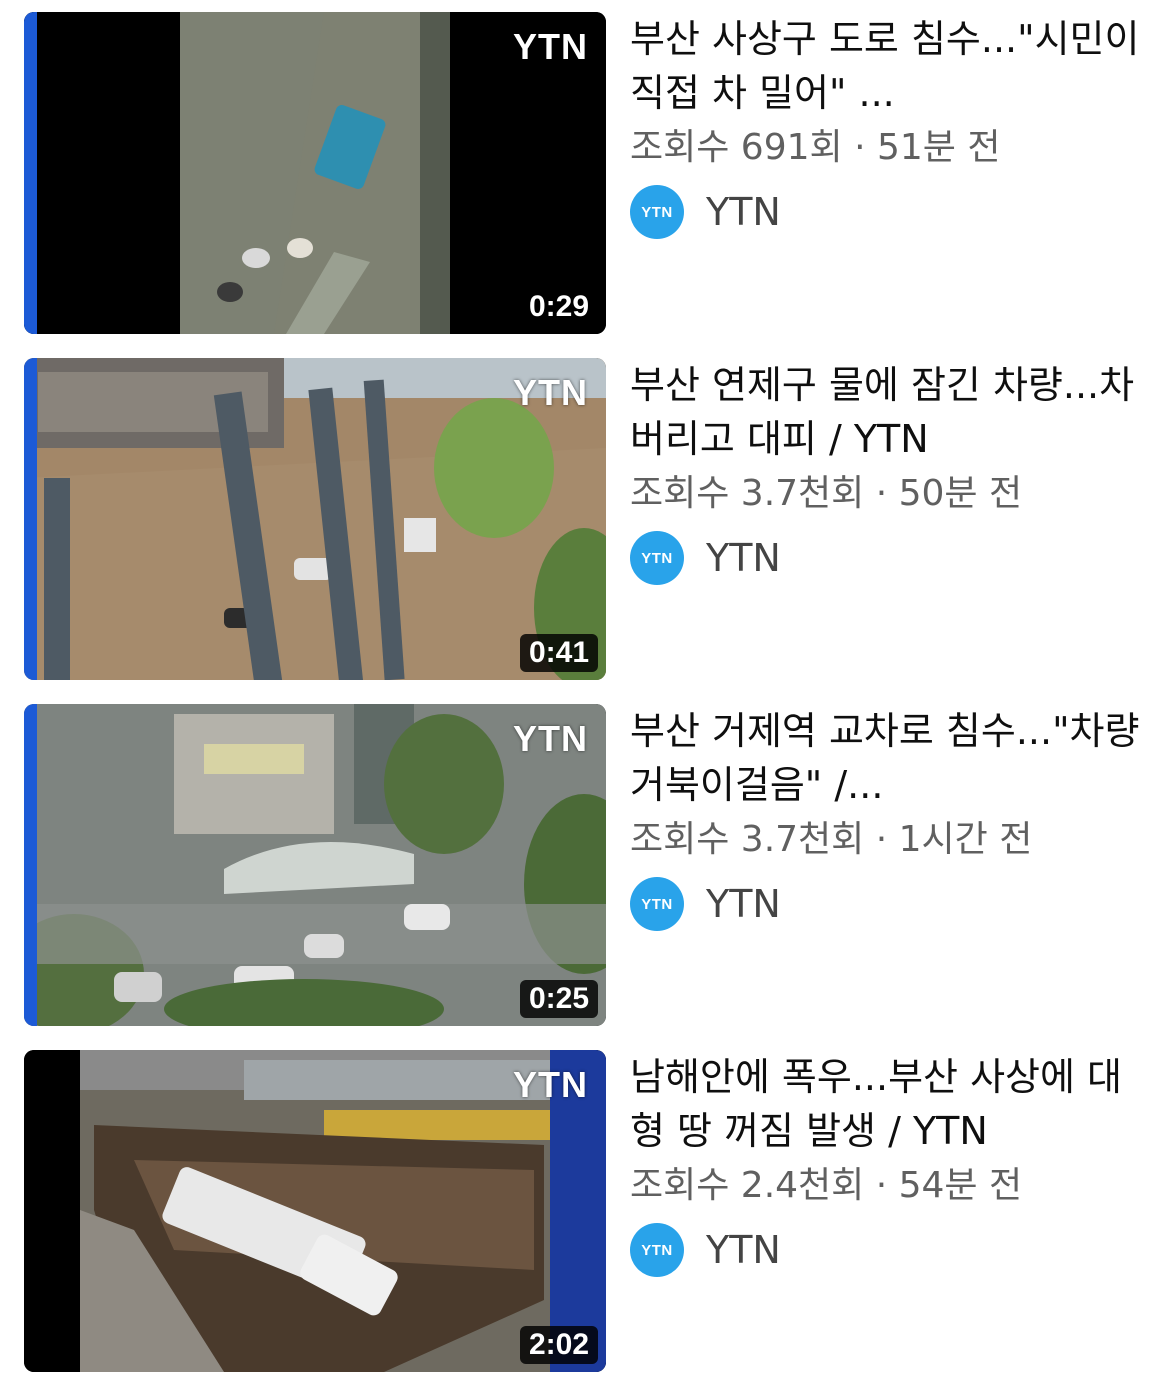  I want to click on video-thumbnail: YTN 0:41, so click(315, 519).